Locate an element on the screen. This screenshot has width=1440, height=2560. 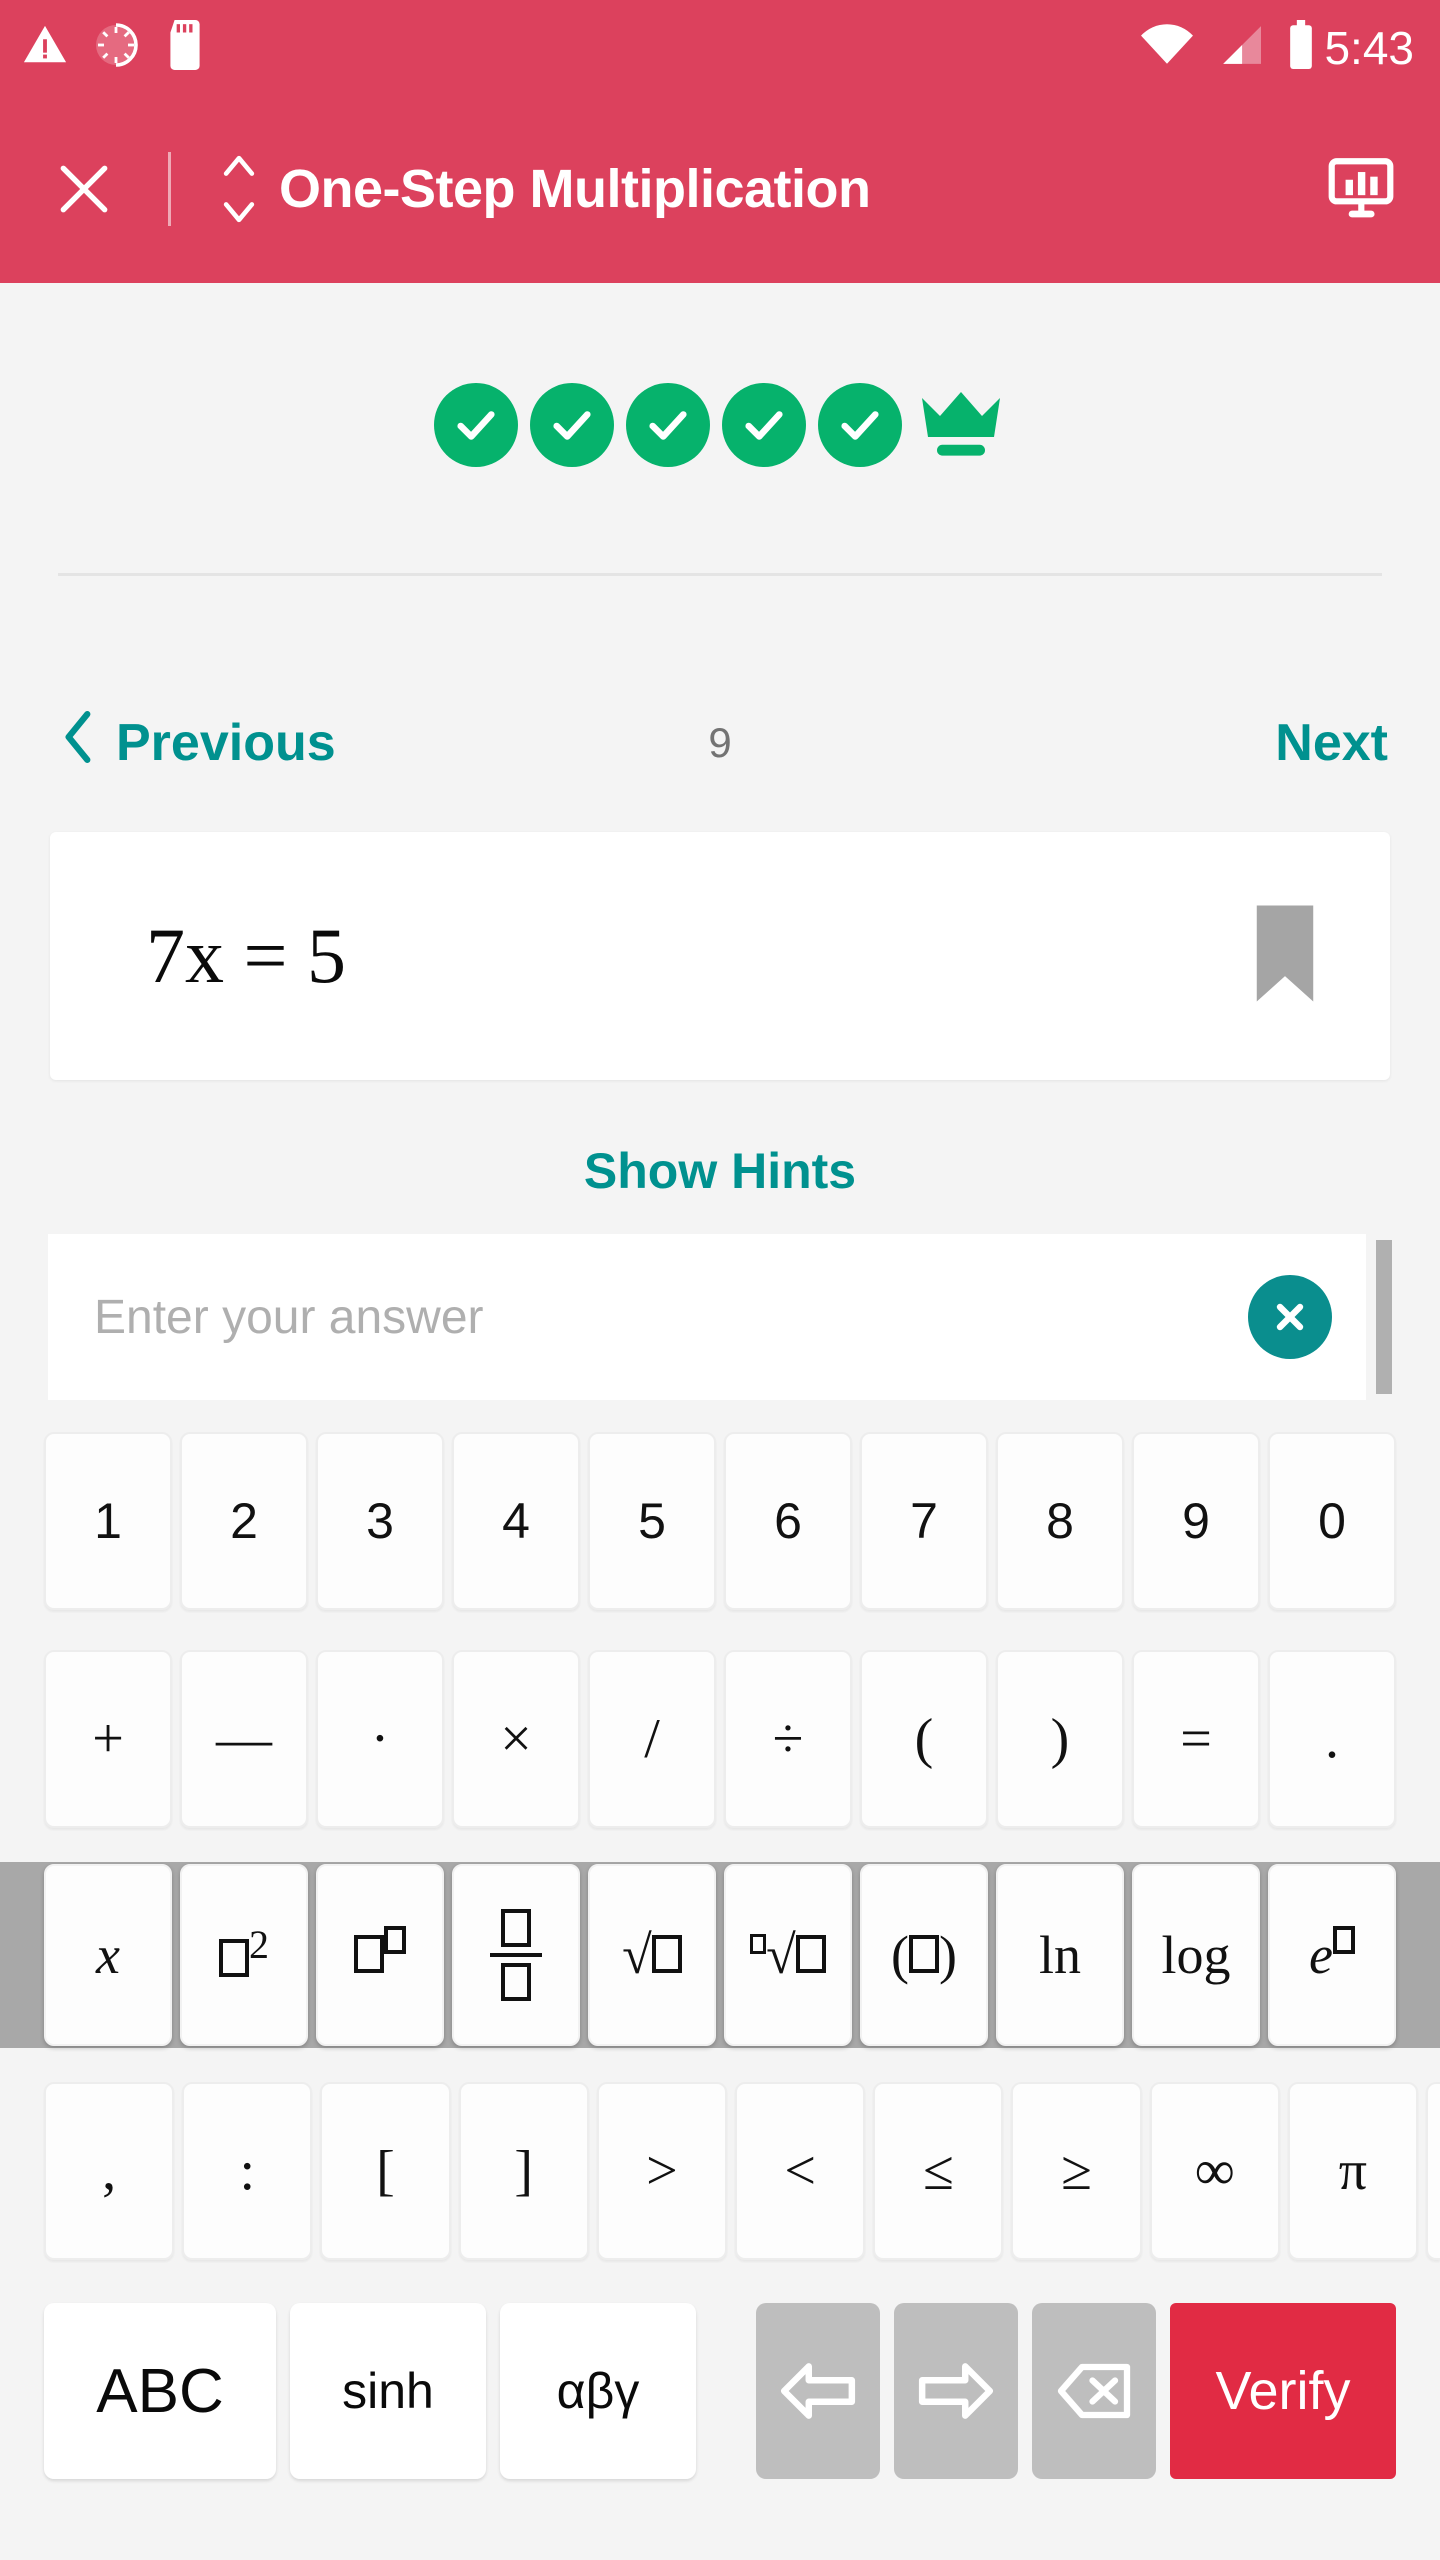
key-pi: π is located at coordinates (1353, 2171).